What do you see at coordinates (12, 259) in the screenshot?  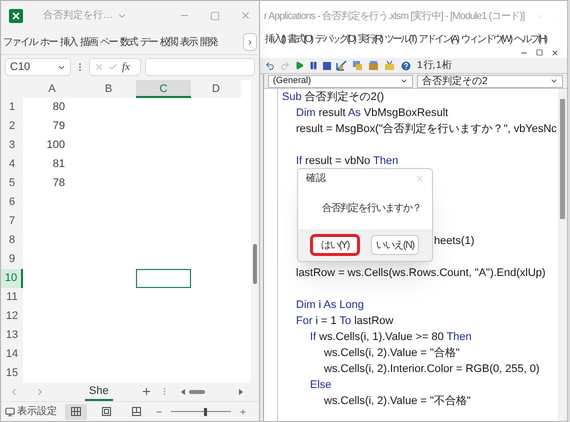 I see `row-header: 9` at bounding box center [12, 259].